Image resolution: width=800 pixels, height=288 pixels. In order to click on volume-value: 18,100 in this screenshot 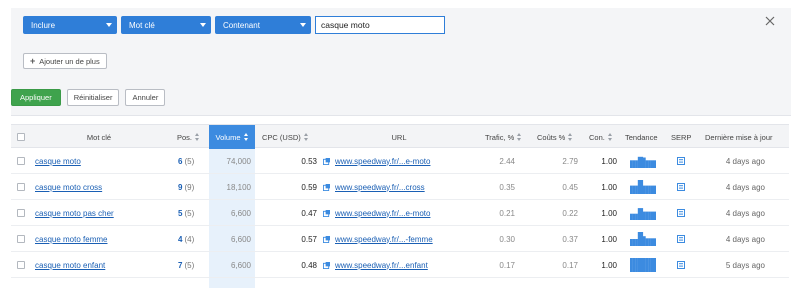, I will do `click(238, 187)`.